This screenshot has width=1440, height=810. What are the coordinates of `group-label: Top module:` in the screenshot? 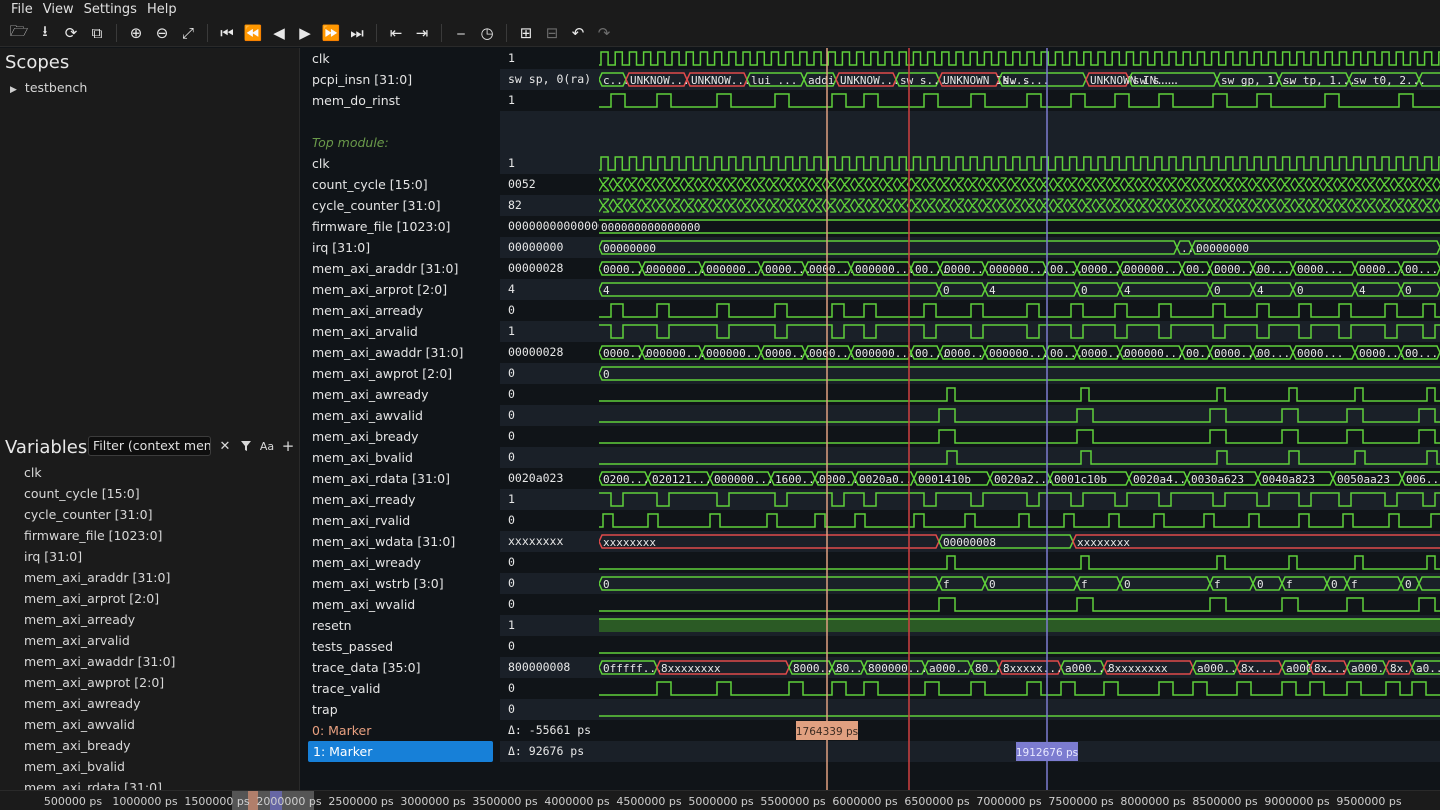 It's located at (400, 142).